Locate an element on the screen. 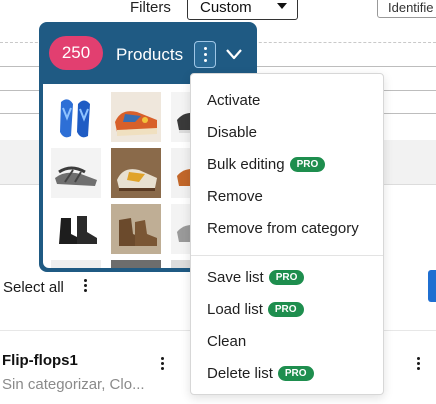 Image resolution: width=436 pixels, height=404 pixels. menu-item-label: Remove is located at coordinates (235, 196).